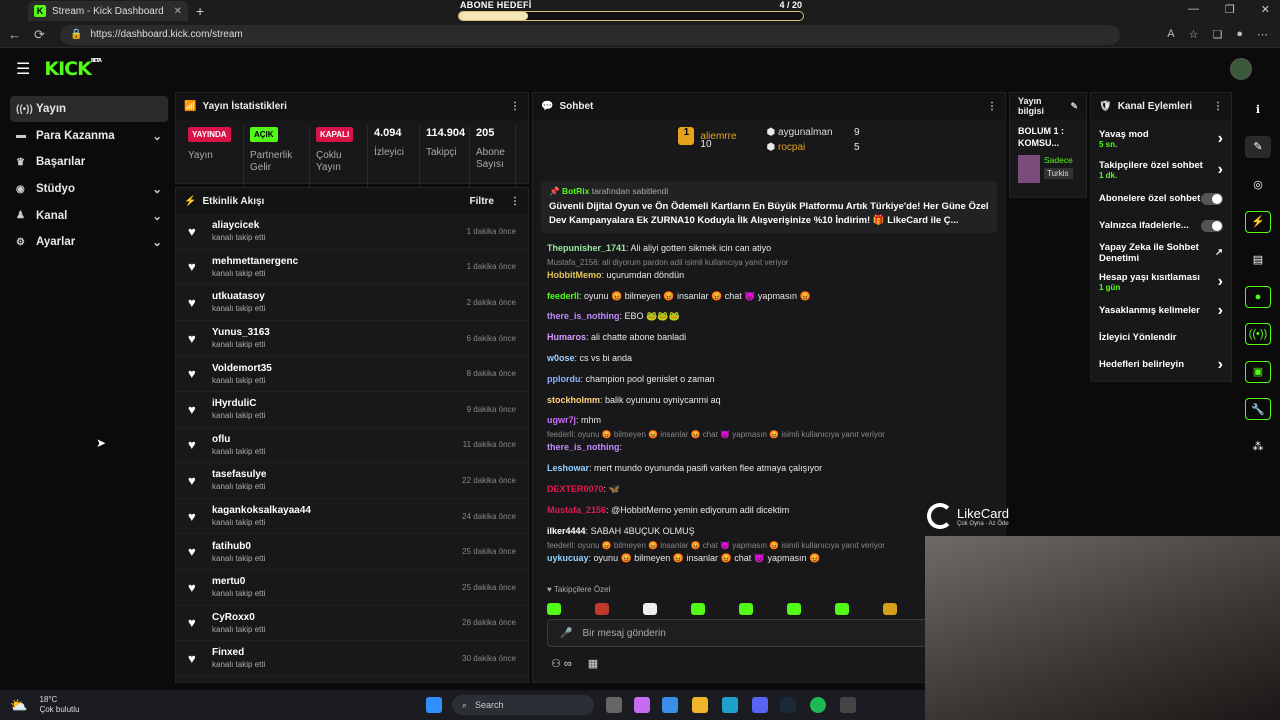  I want to click on chat-menu-icon: ⋮, so click(992, 106).